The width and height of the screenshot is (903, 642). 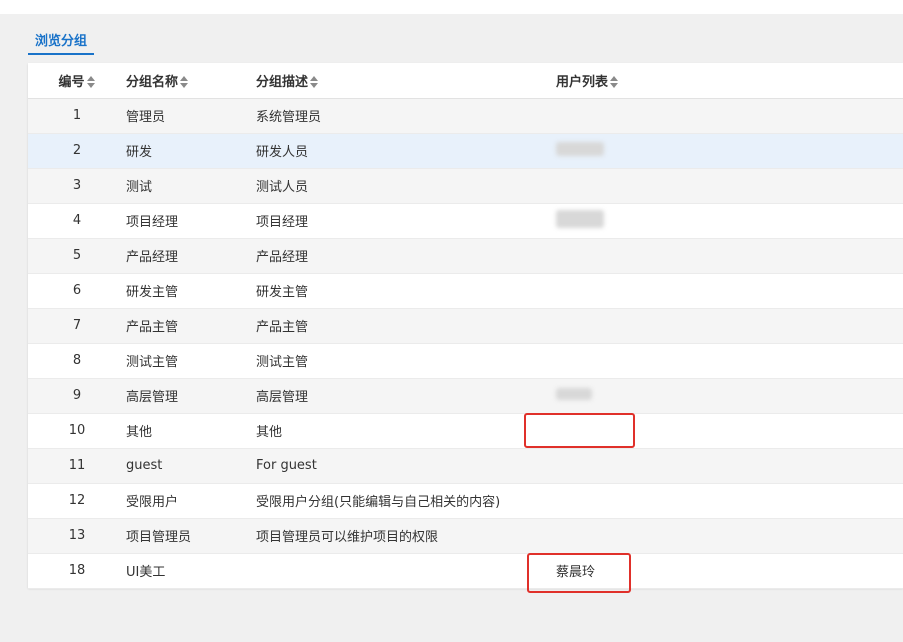 I want to click on cell-id: 11, so click(x=77, y=466).